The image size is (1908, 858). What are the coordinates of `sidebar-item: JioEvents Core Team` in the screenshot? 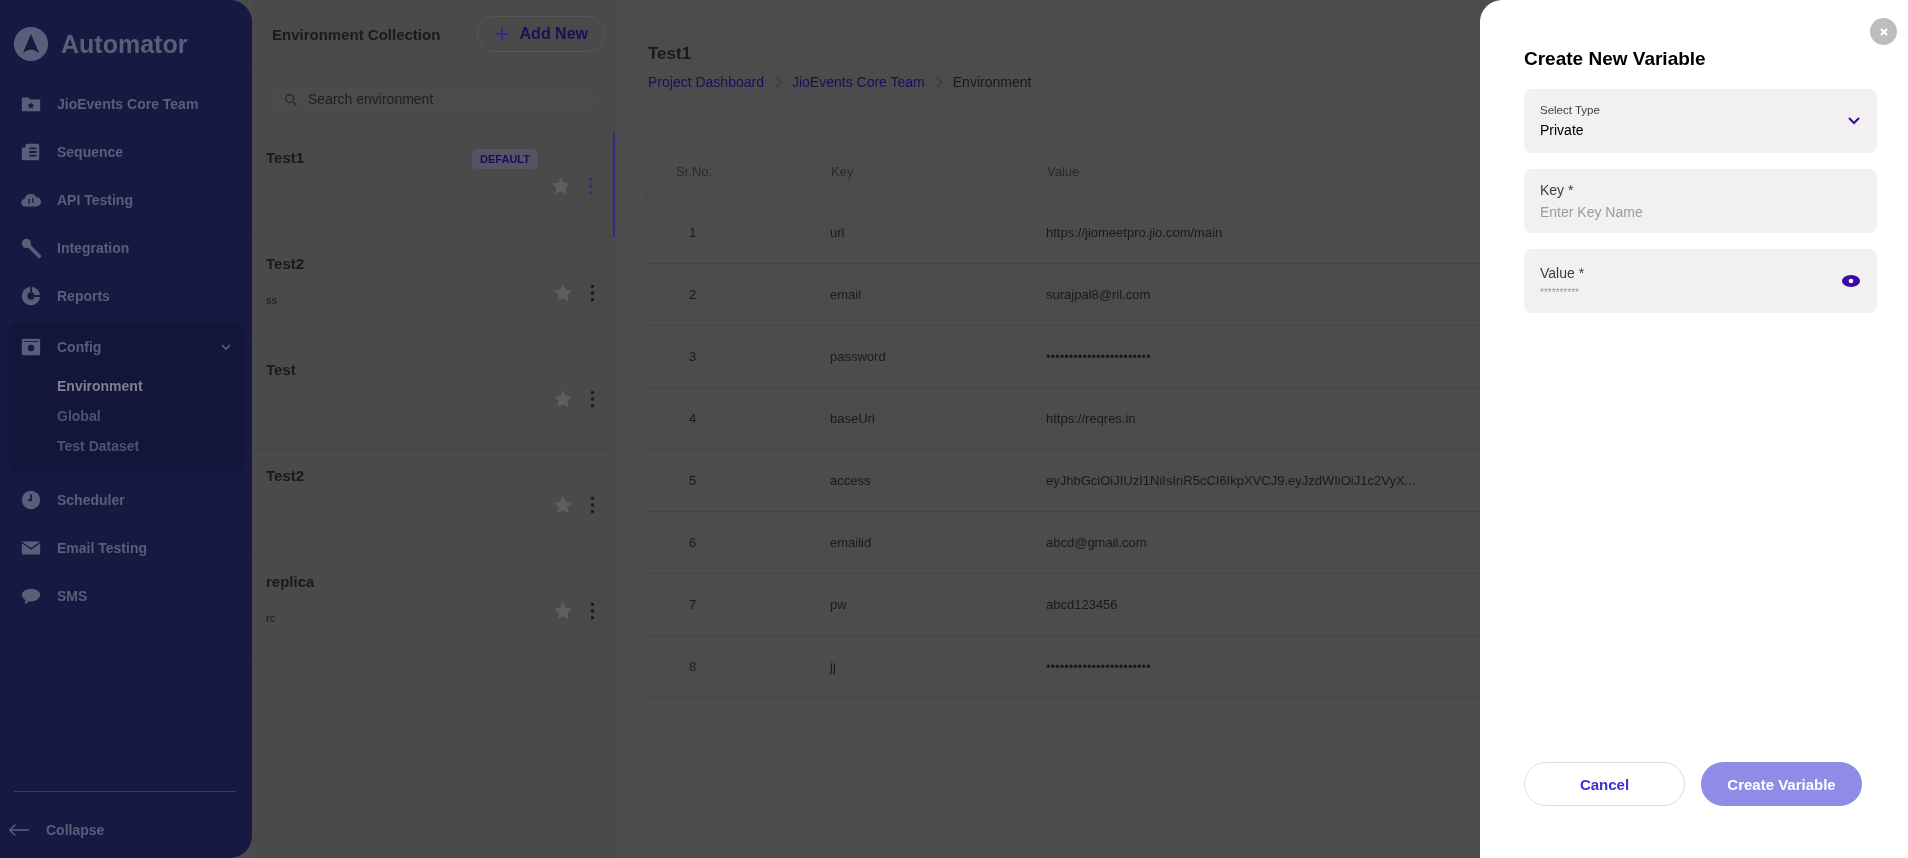 It's located at (126, 104).